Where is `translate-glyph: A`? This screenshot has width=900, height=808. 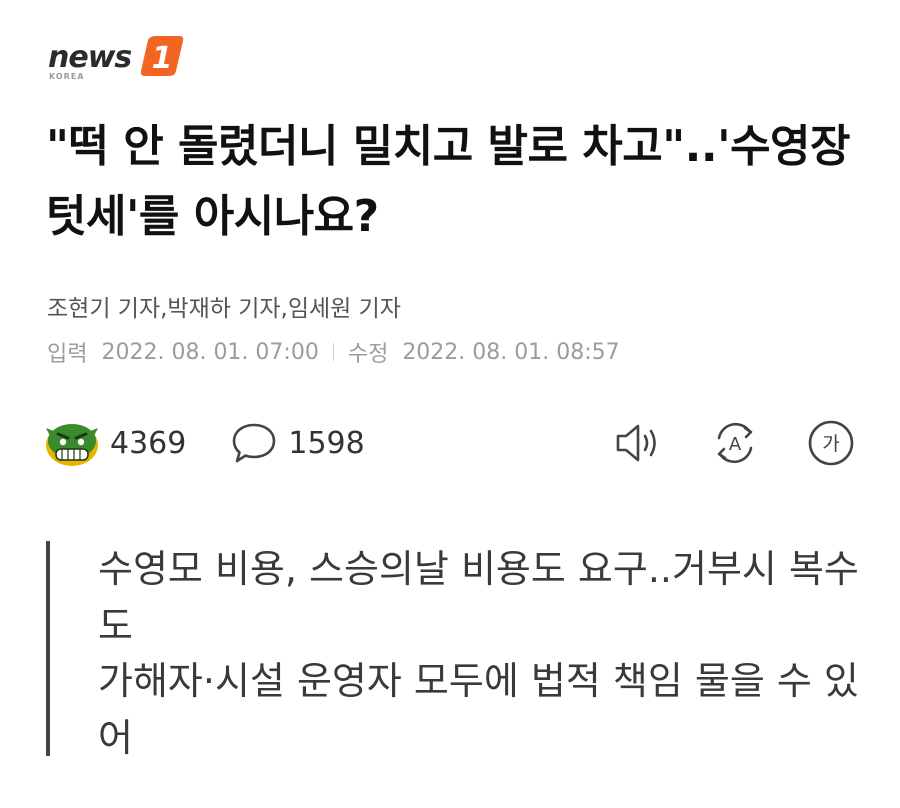 translate-glyph: A is located at coordinates (735, 444).